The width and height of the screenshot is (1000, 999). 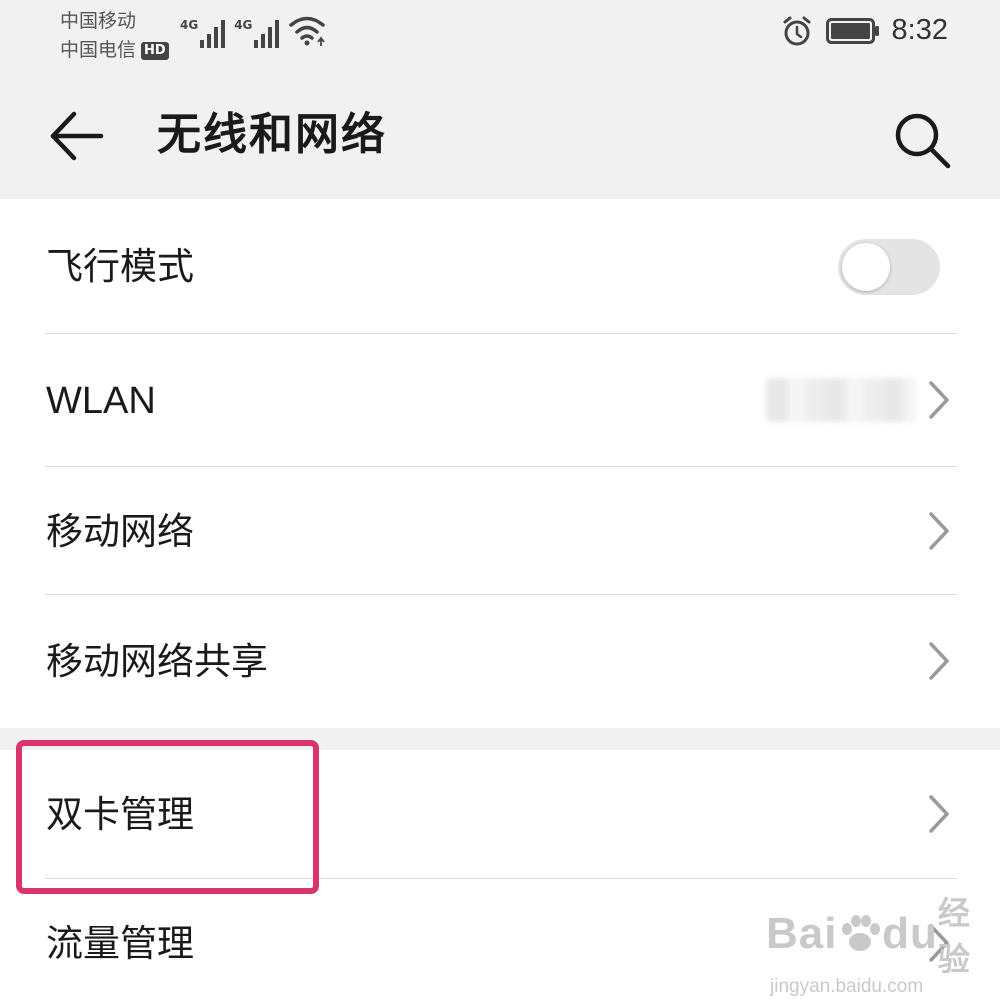 What do you see at coordinates (243, 25) in the screenshot?
I see `network-type-2: 4G` at bounding box center [243, 25].